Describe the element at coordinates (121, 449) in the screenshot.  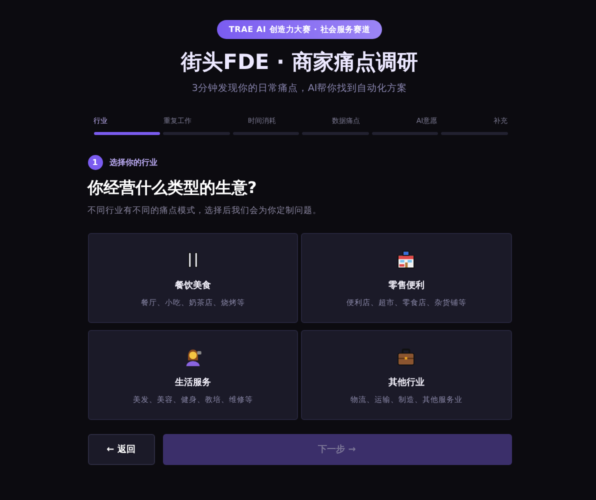
I see `back-button: ← 返回` at that location.